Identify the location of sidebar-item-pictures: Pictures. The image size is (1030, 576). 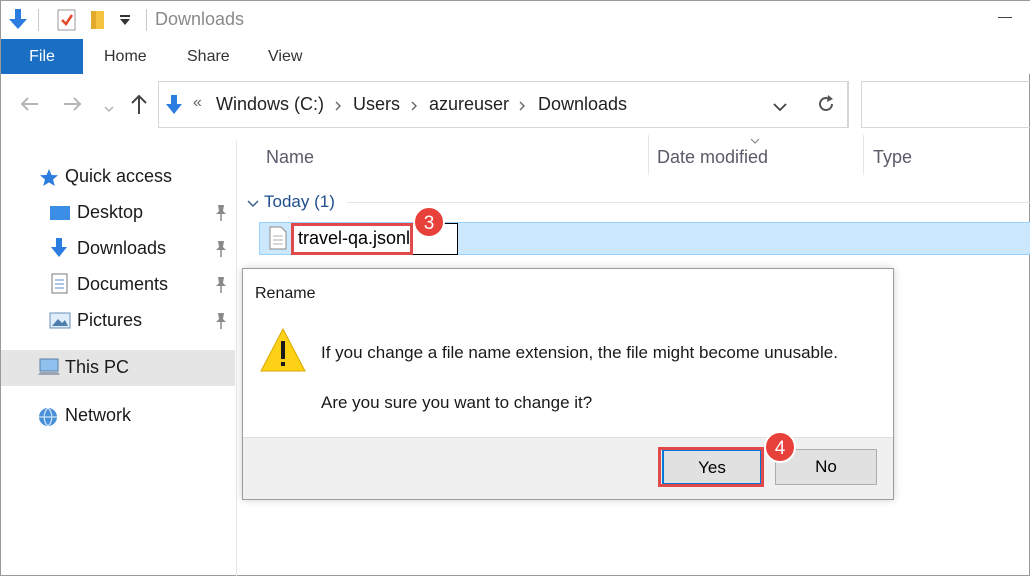
(118, 321).